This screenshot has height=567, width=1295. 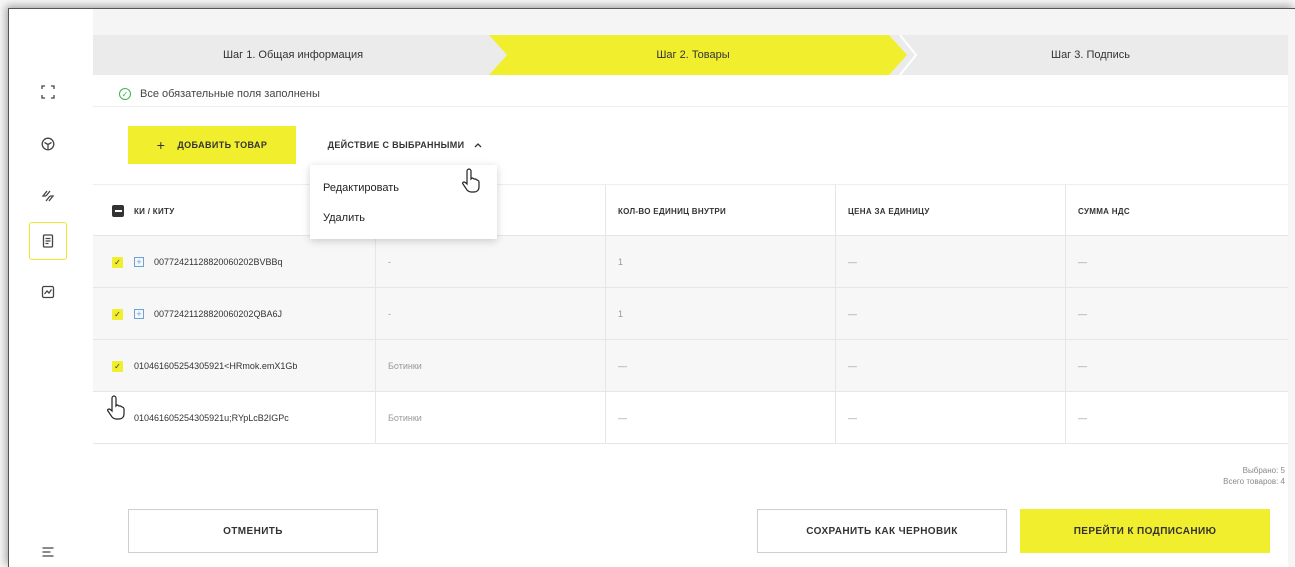 What do you see at coordinates (118, 211) in the screenshot?
I see `select-all-checkbox` at bounding box center [118, 211].